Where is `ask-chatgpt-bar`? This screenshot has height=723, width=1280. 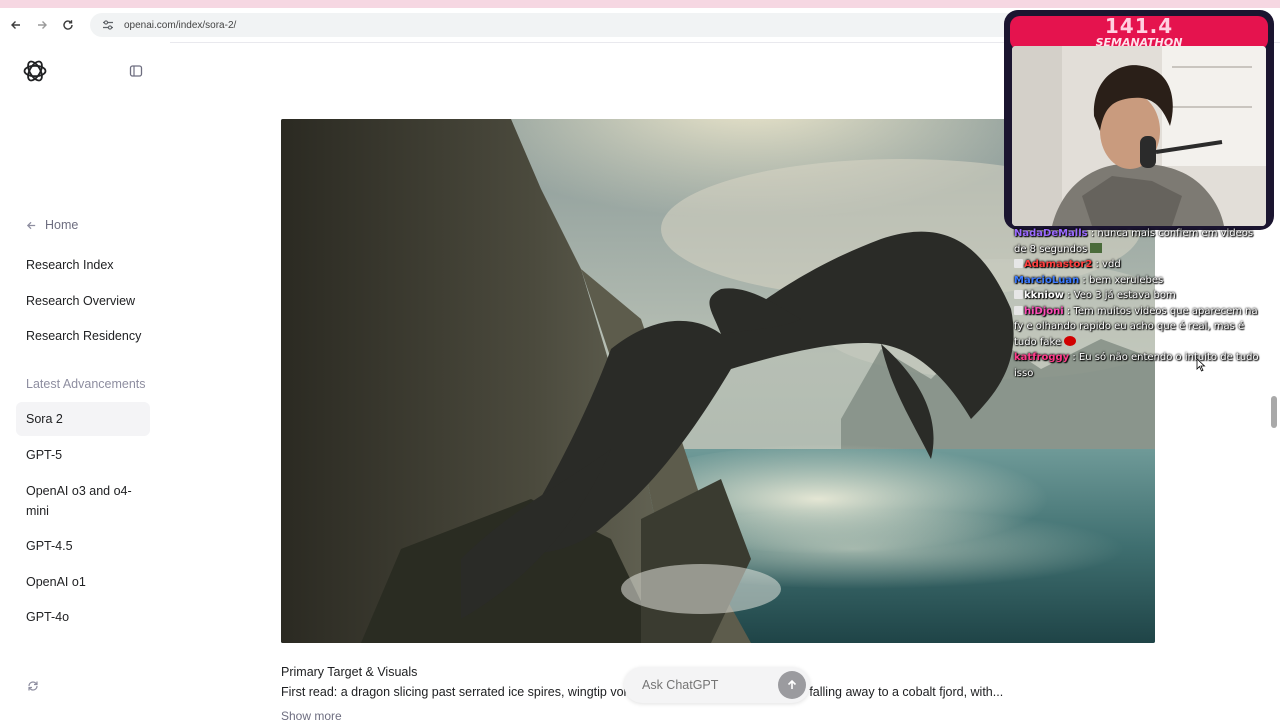 ask-chatgpt-bar is located at coordinates (717, 685).